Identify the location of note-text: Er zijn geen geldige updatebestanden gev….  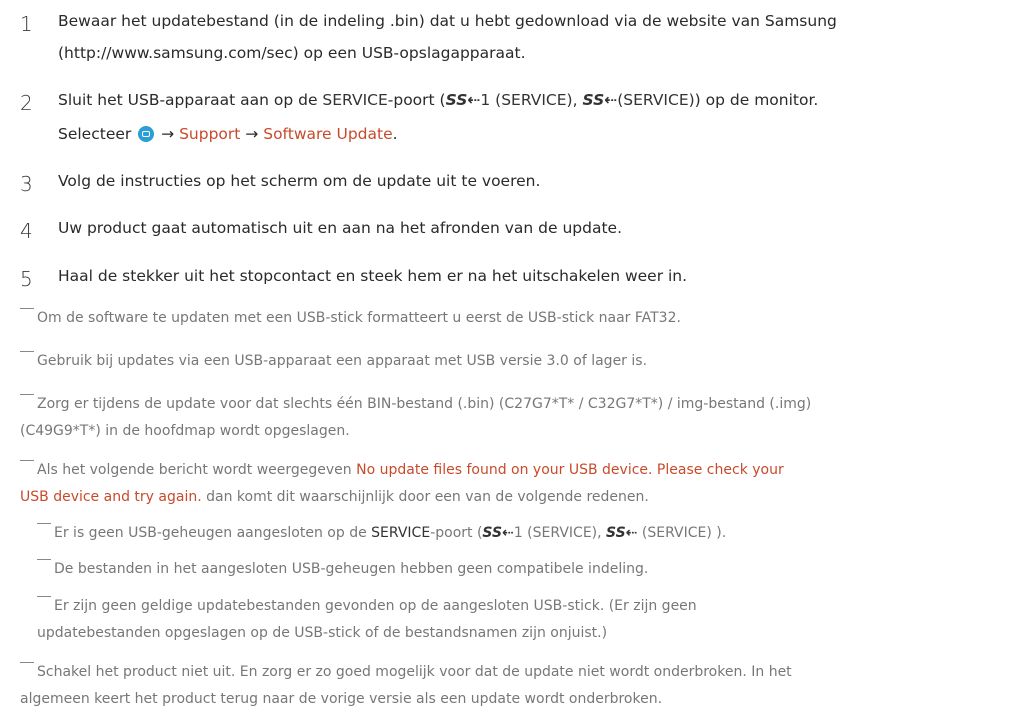
(375, 606).